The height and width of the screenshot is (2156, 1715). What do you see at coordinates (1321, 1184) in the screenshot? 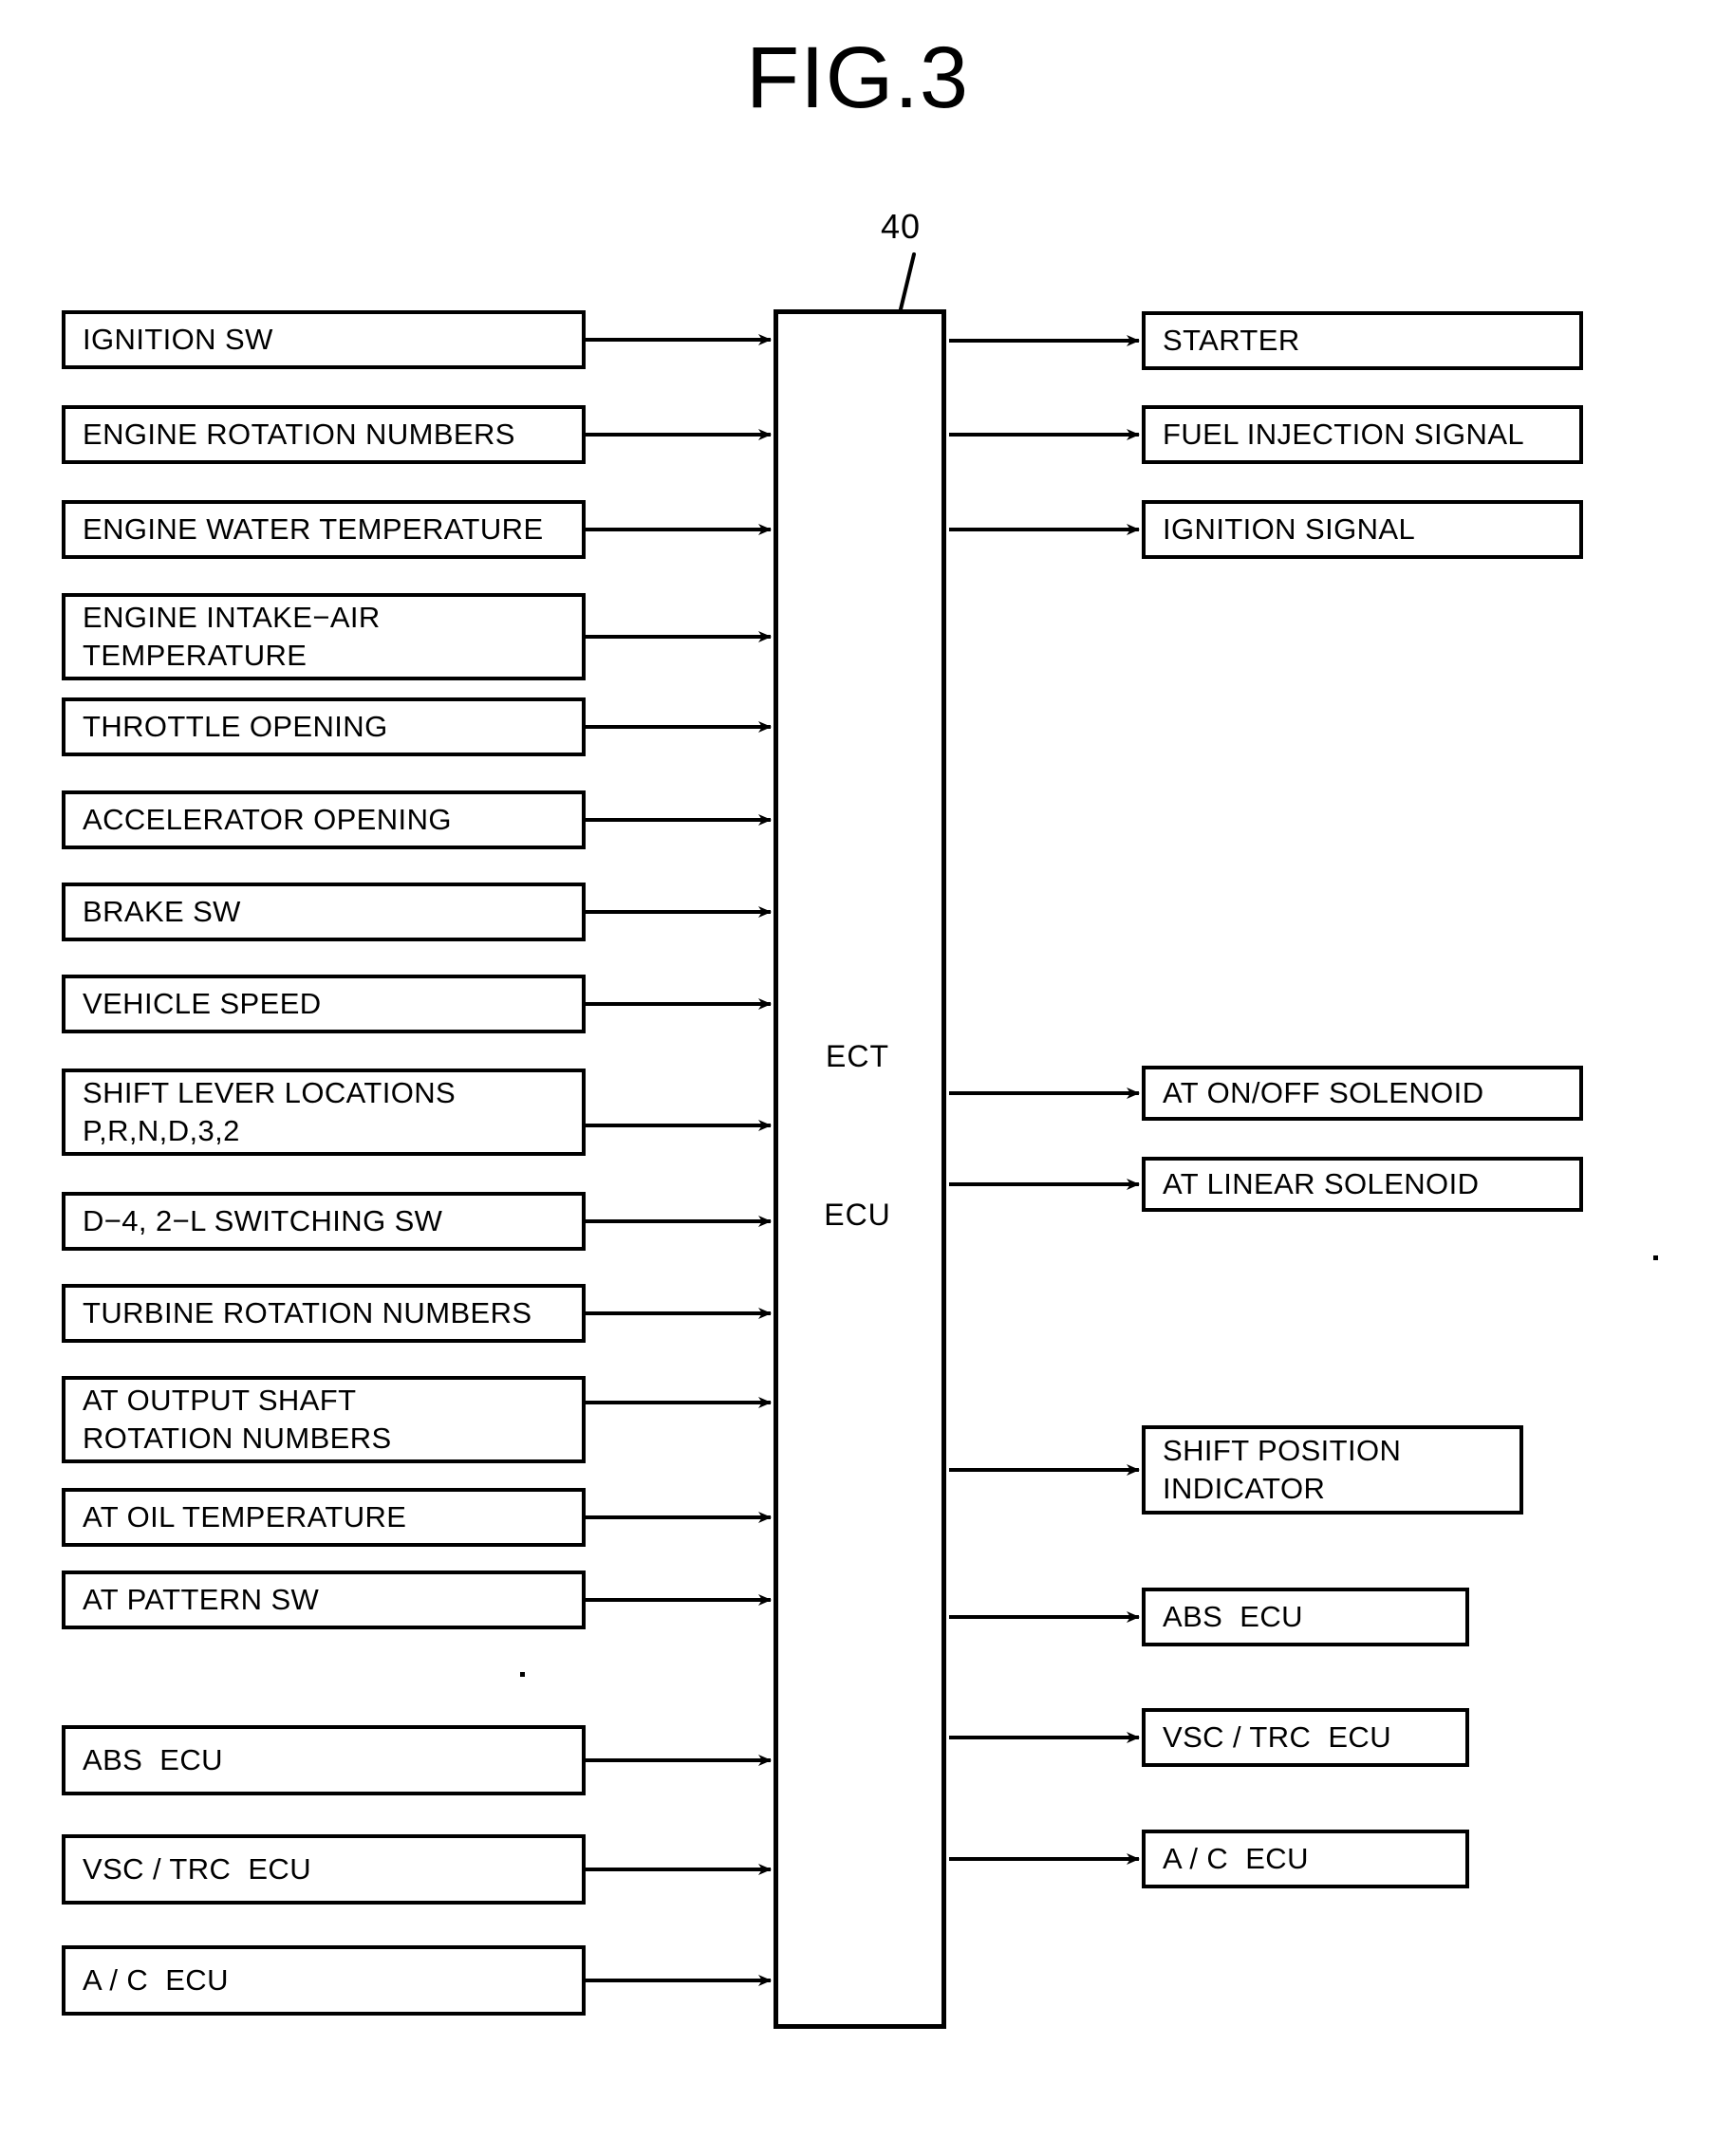
I see `output-node-label: AT LINEAR SOLENOID` at bounding box center [1321, 1184].